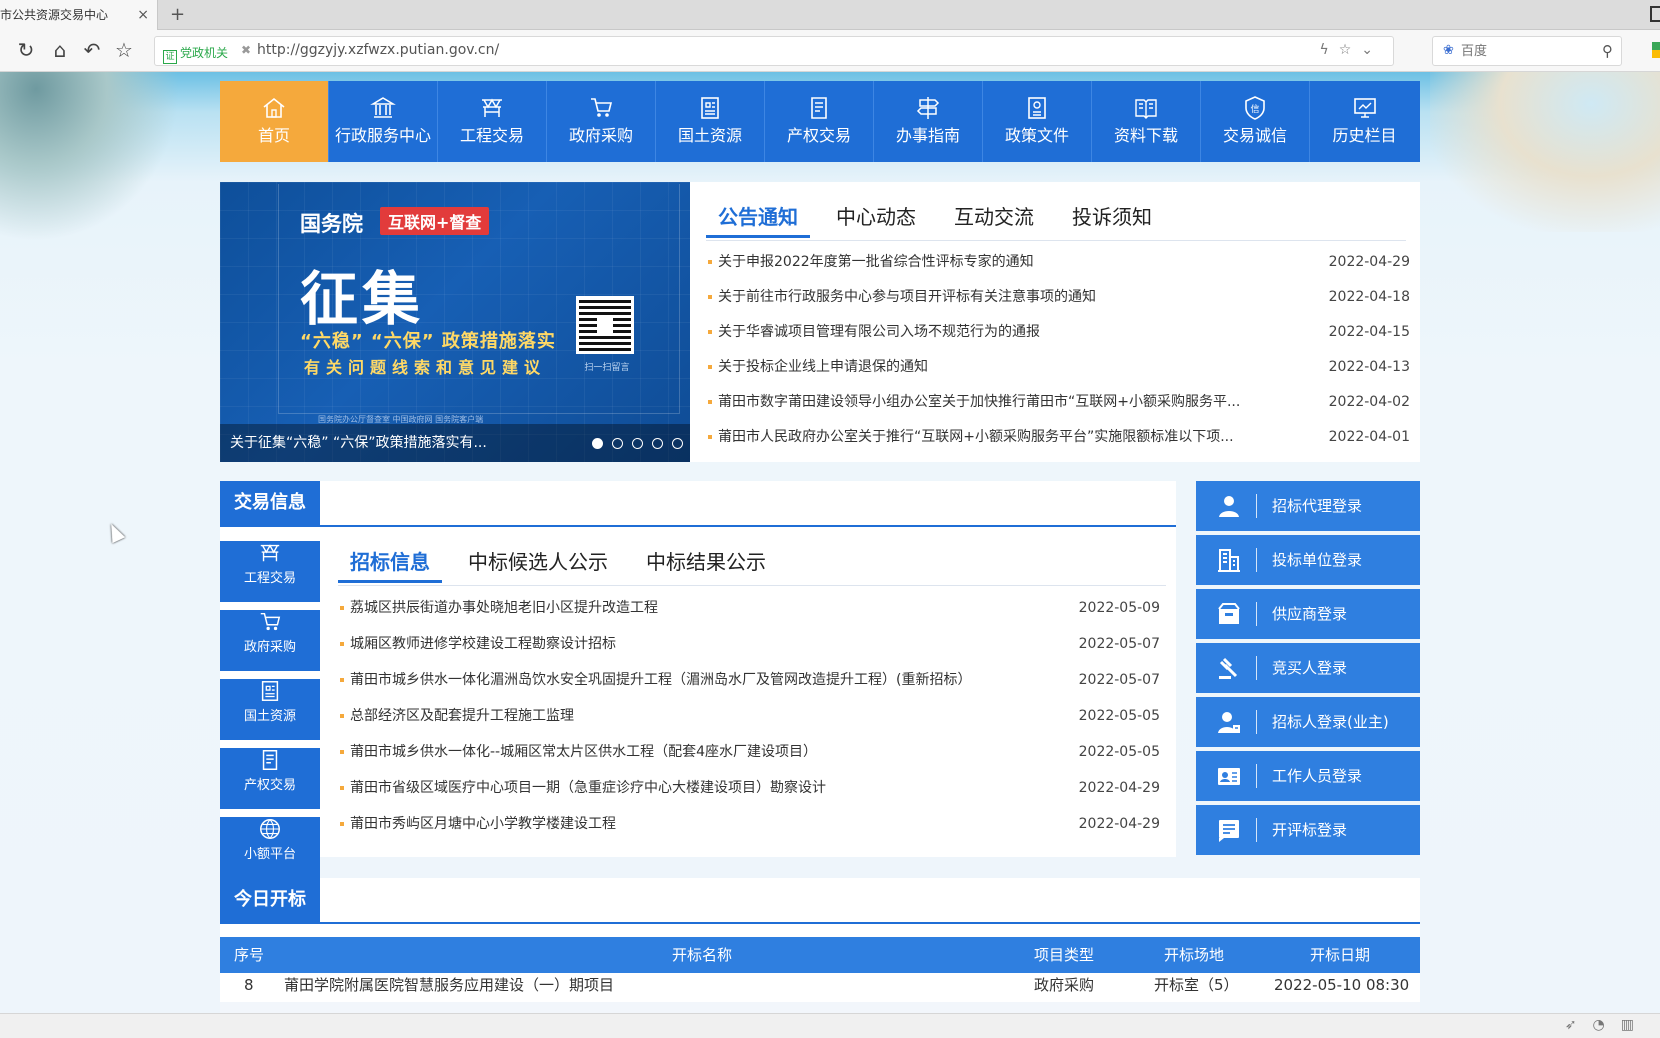 This screenshot has width=1660, height=1038. Describe the element at coordinates (274, 121) in the screenshot. I see `nav-item-0: 首页` at that location.